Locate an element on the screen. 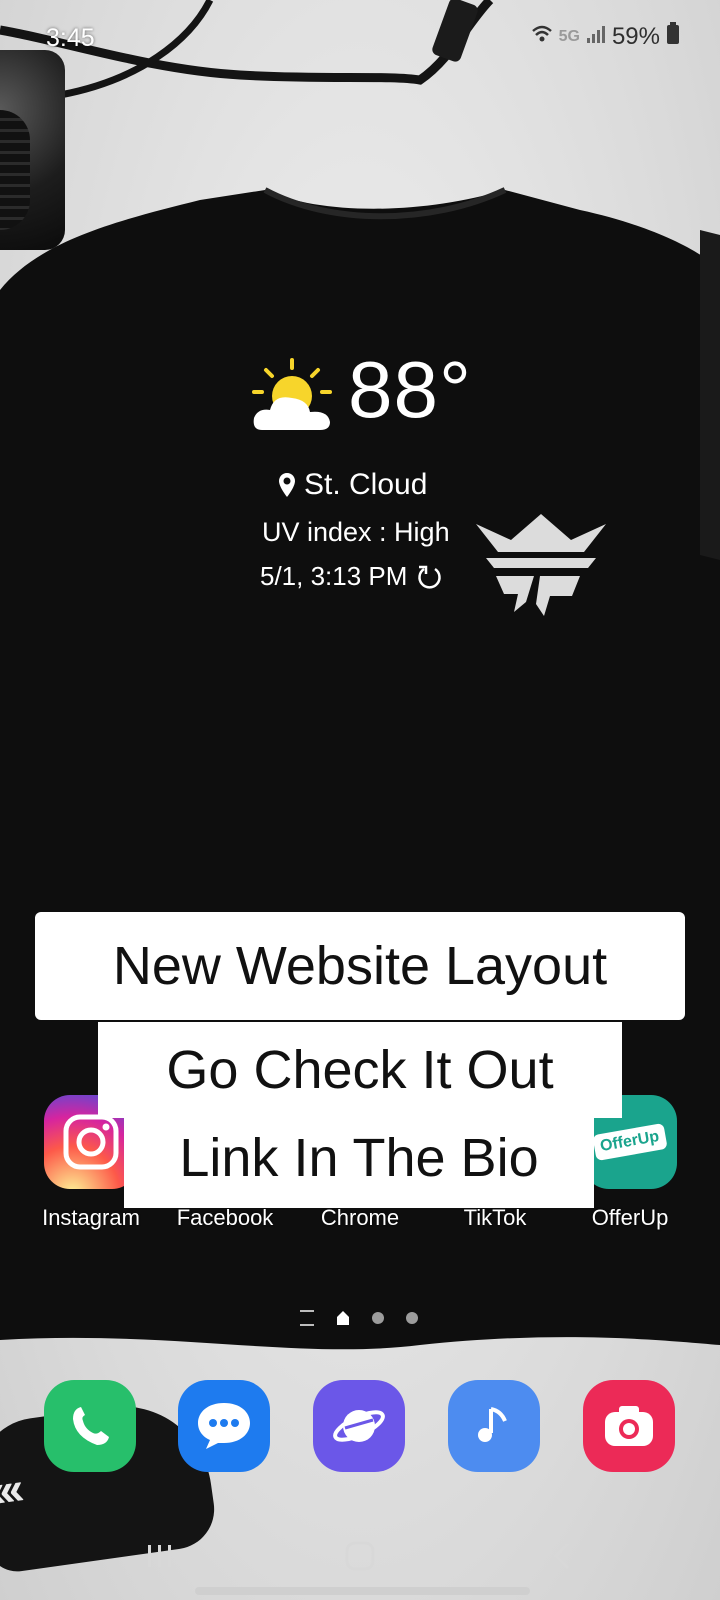 The height and width of the screenshot is (1600, 720). clock: 3:45 is located at coordinates (70, 38).